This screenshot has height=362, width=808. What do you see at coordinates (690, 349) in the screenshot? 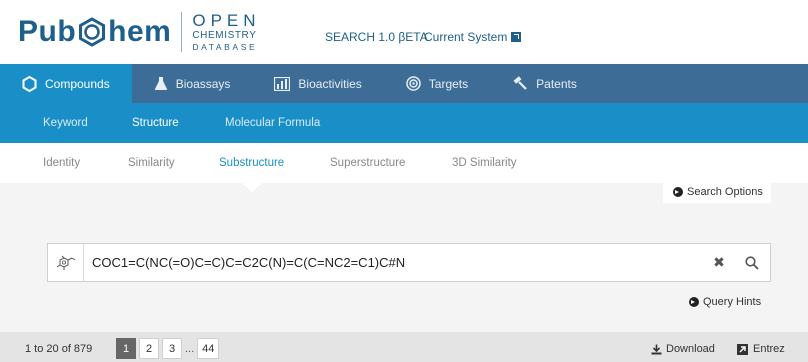
I see `download-label: Download` at bounding box center [690, 349].